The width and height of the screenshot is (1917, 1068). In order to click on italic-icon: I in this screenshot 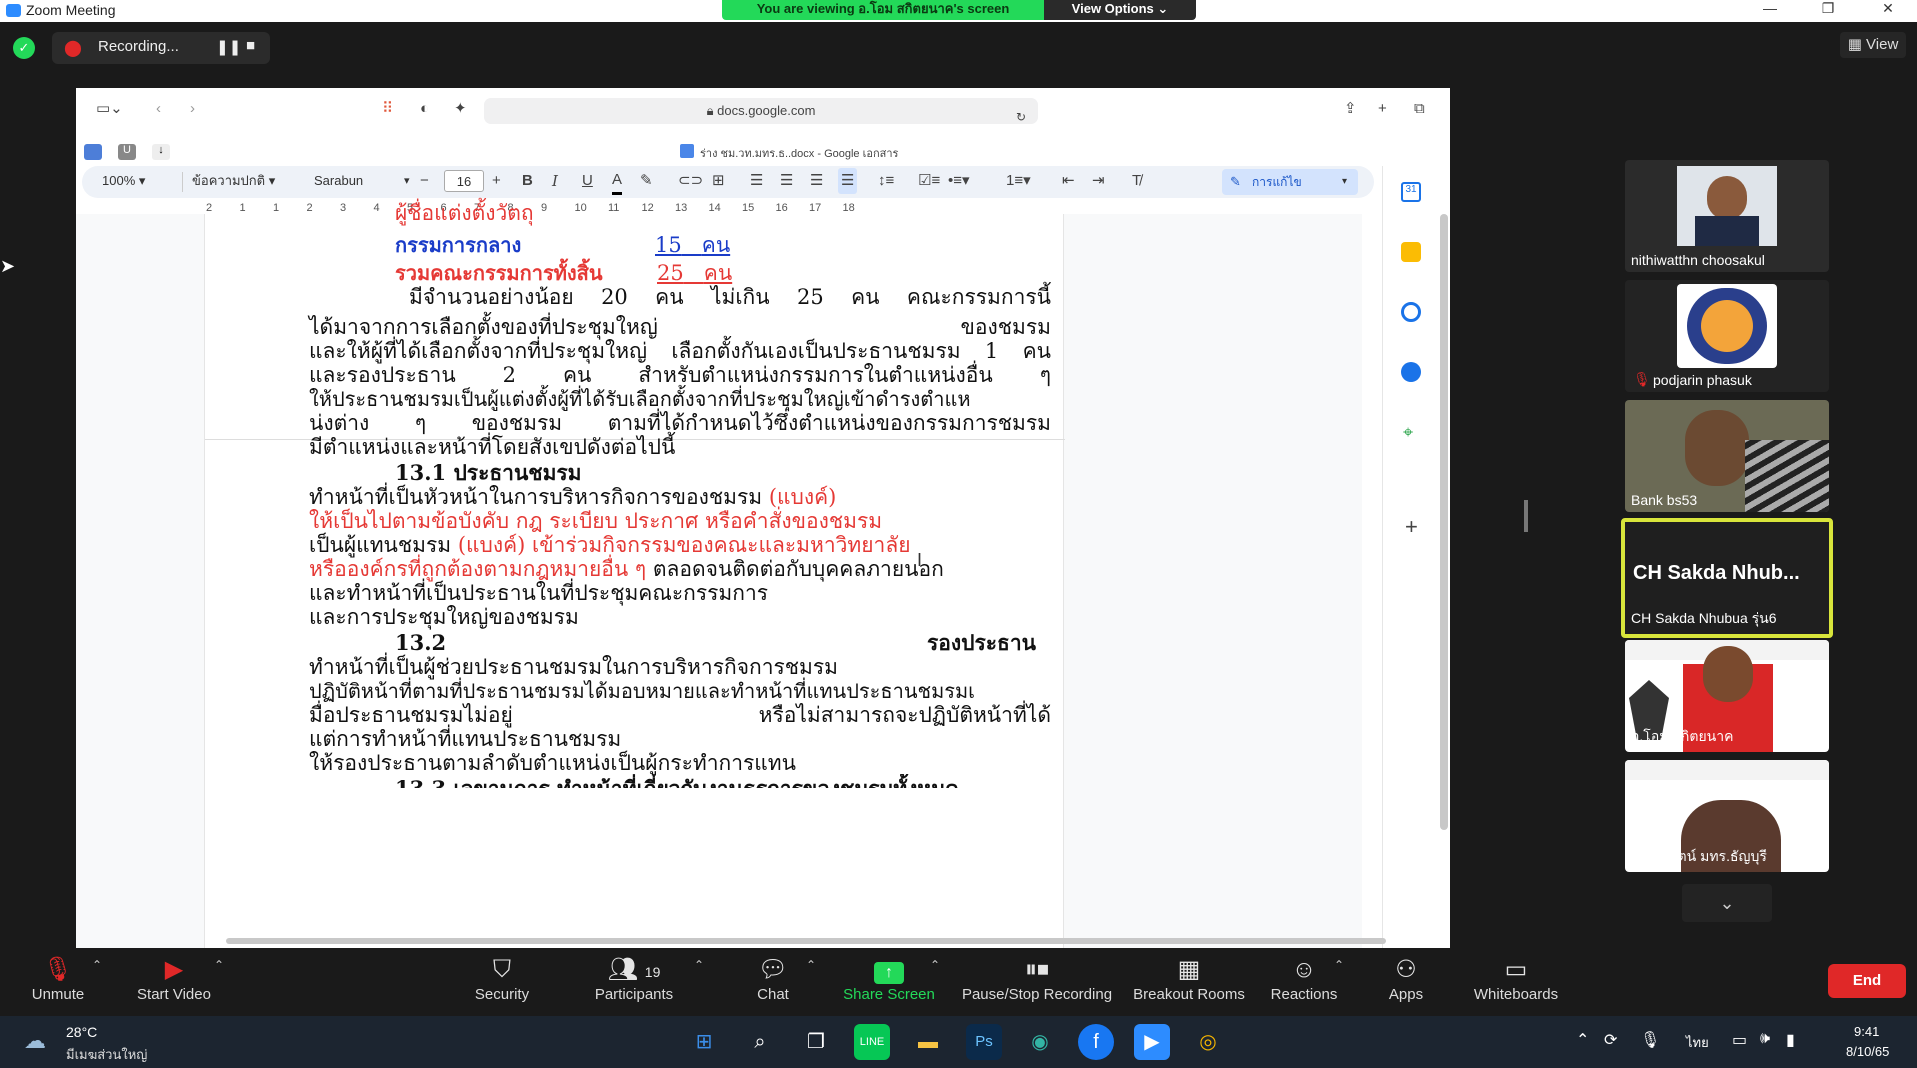, I will do `click(555, 181)`.